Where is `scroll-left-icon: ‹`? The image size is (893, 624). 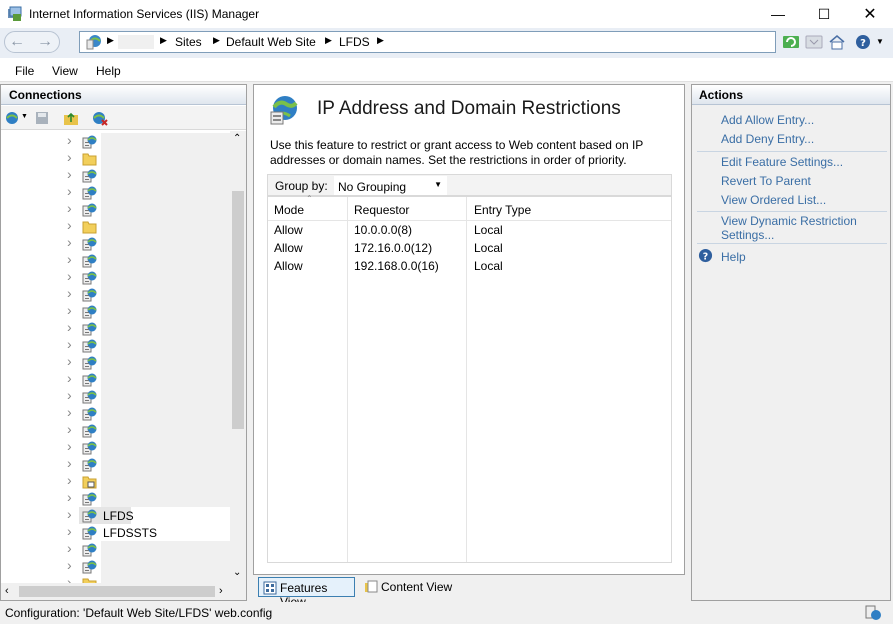
scroll-left-icon: ‹ is located at coordinates (7, 591).